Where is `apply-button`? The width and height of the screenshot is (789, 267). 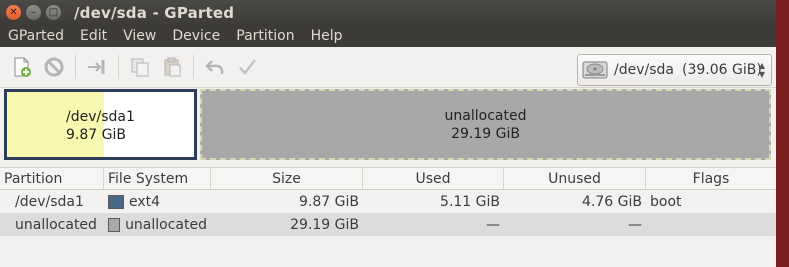
apply-button is located at coordinates (247, 67).